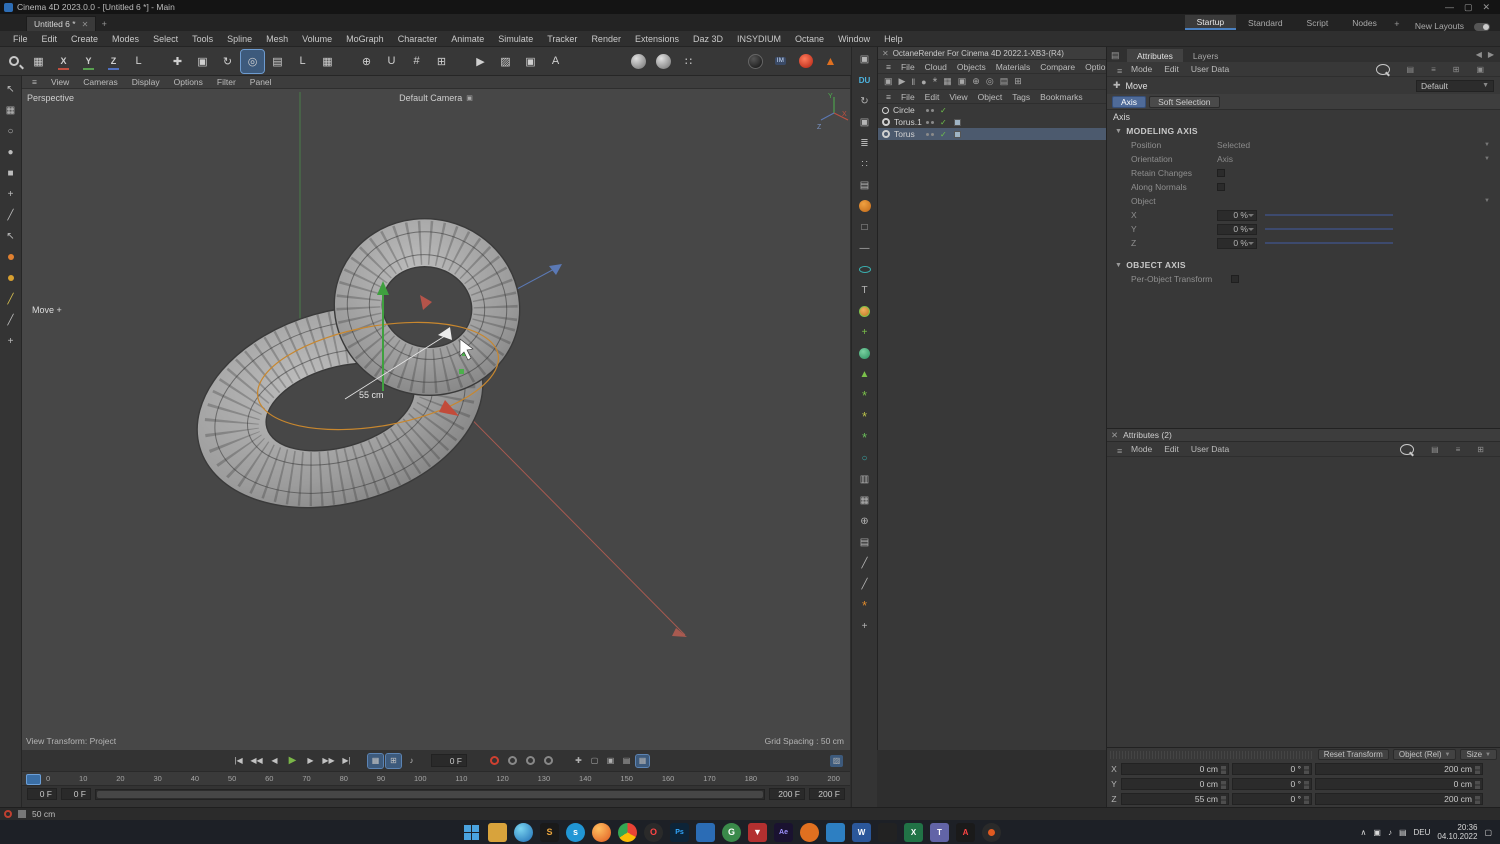  Describe the element at coordinates (679, 832) in the screenshot. I see `photoshop-icon: Ps` at that location.